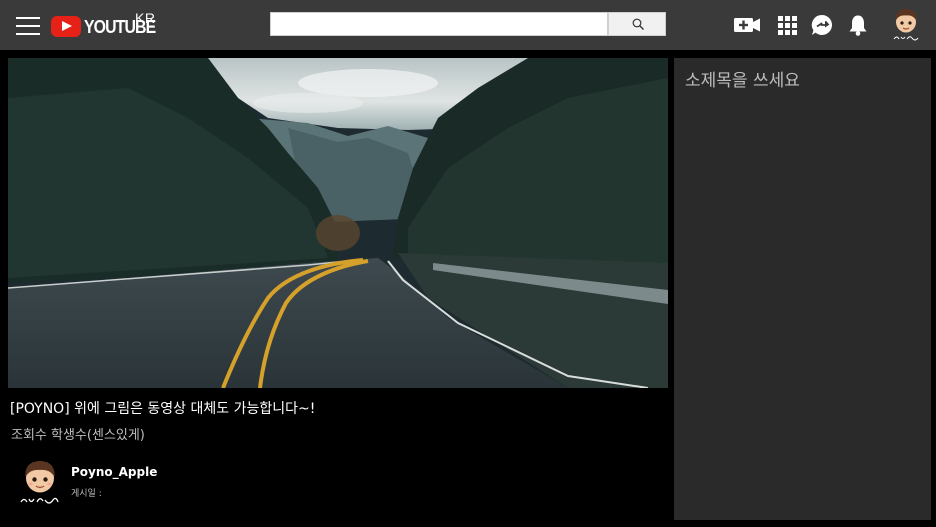 Image resolution: width=936 pixels, height=527 pixels. I want to click on search-button, so click(637, 24).